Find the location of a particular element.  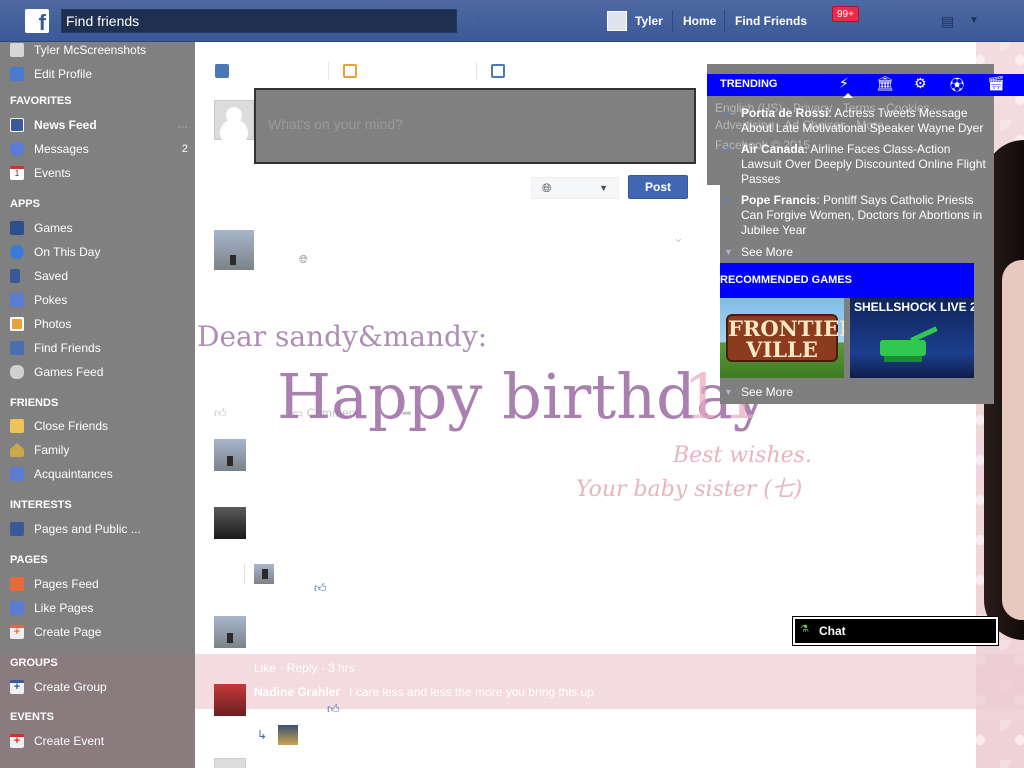

story-options-chevron-down-icon: ⌄ is located at coordinates (678, 238).